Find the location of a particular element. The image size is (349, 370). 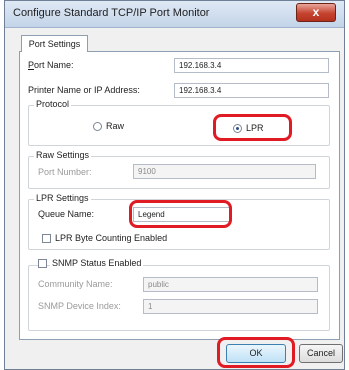

cancel-button: Cancel is located at coordinates (321, 353).